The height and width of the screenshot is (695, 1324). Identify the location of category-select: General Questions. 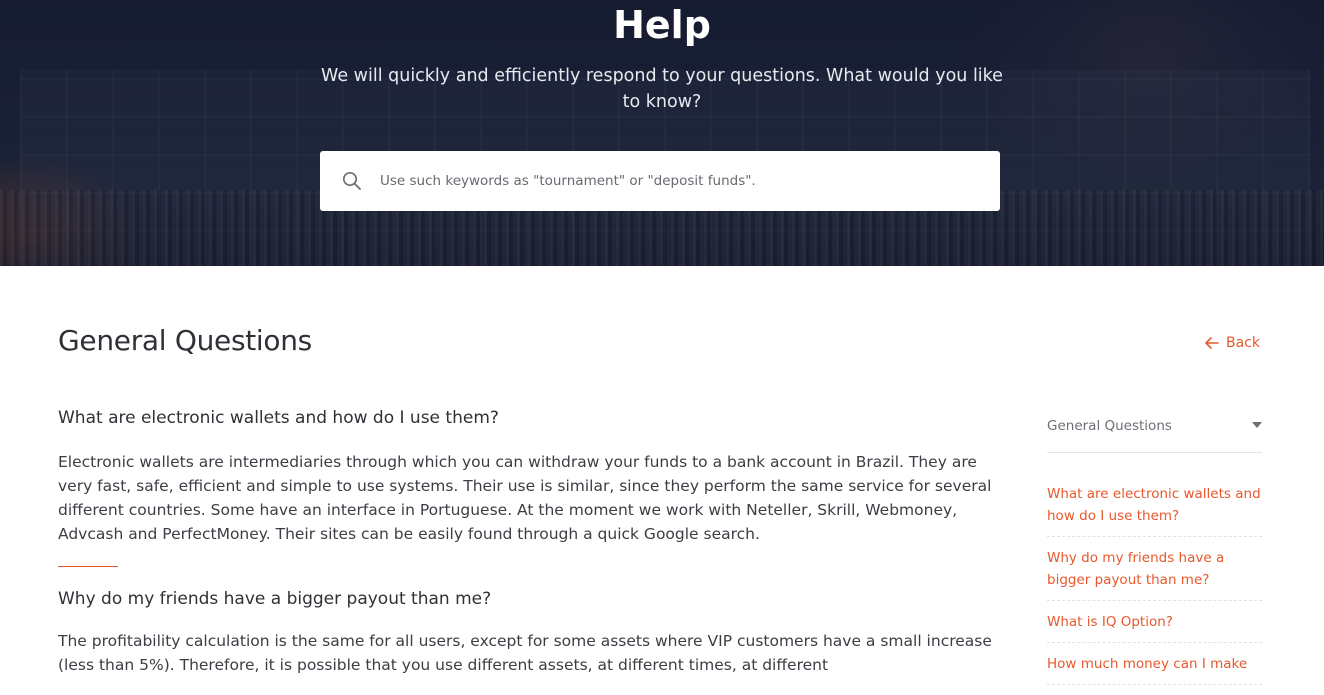
(1154, 431).